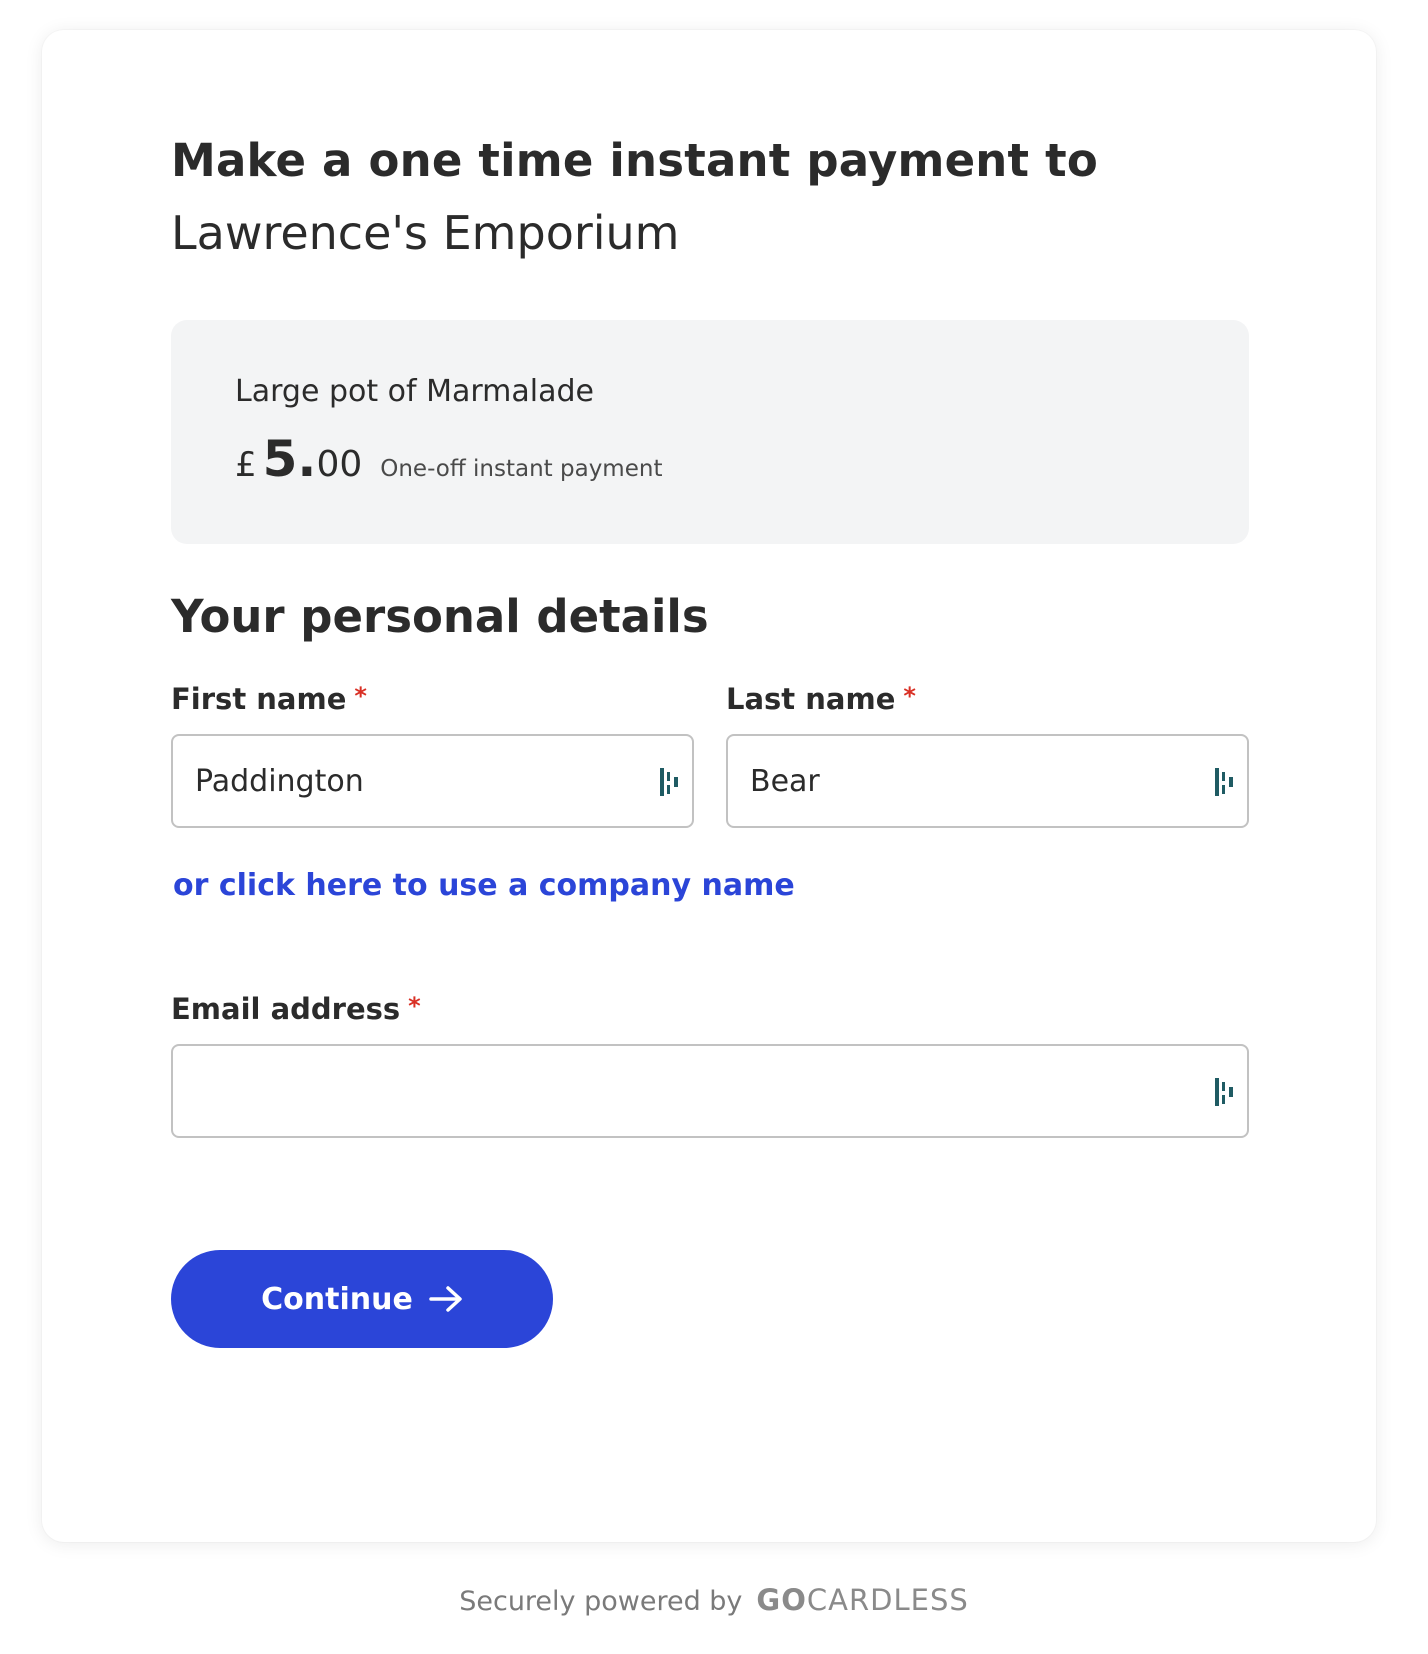 This screenshot has width=1428, height=1654. I want to click on first-name-label: First name *, so click(269, 699).